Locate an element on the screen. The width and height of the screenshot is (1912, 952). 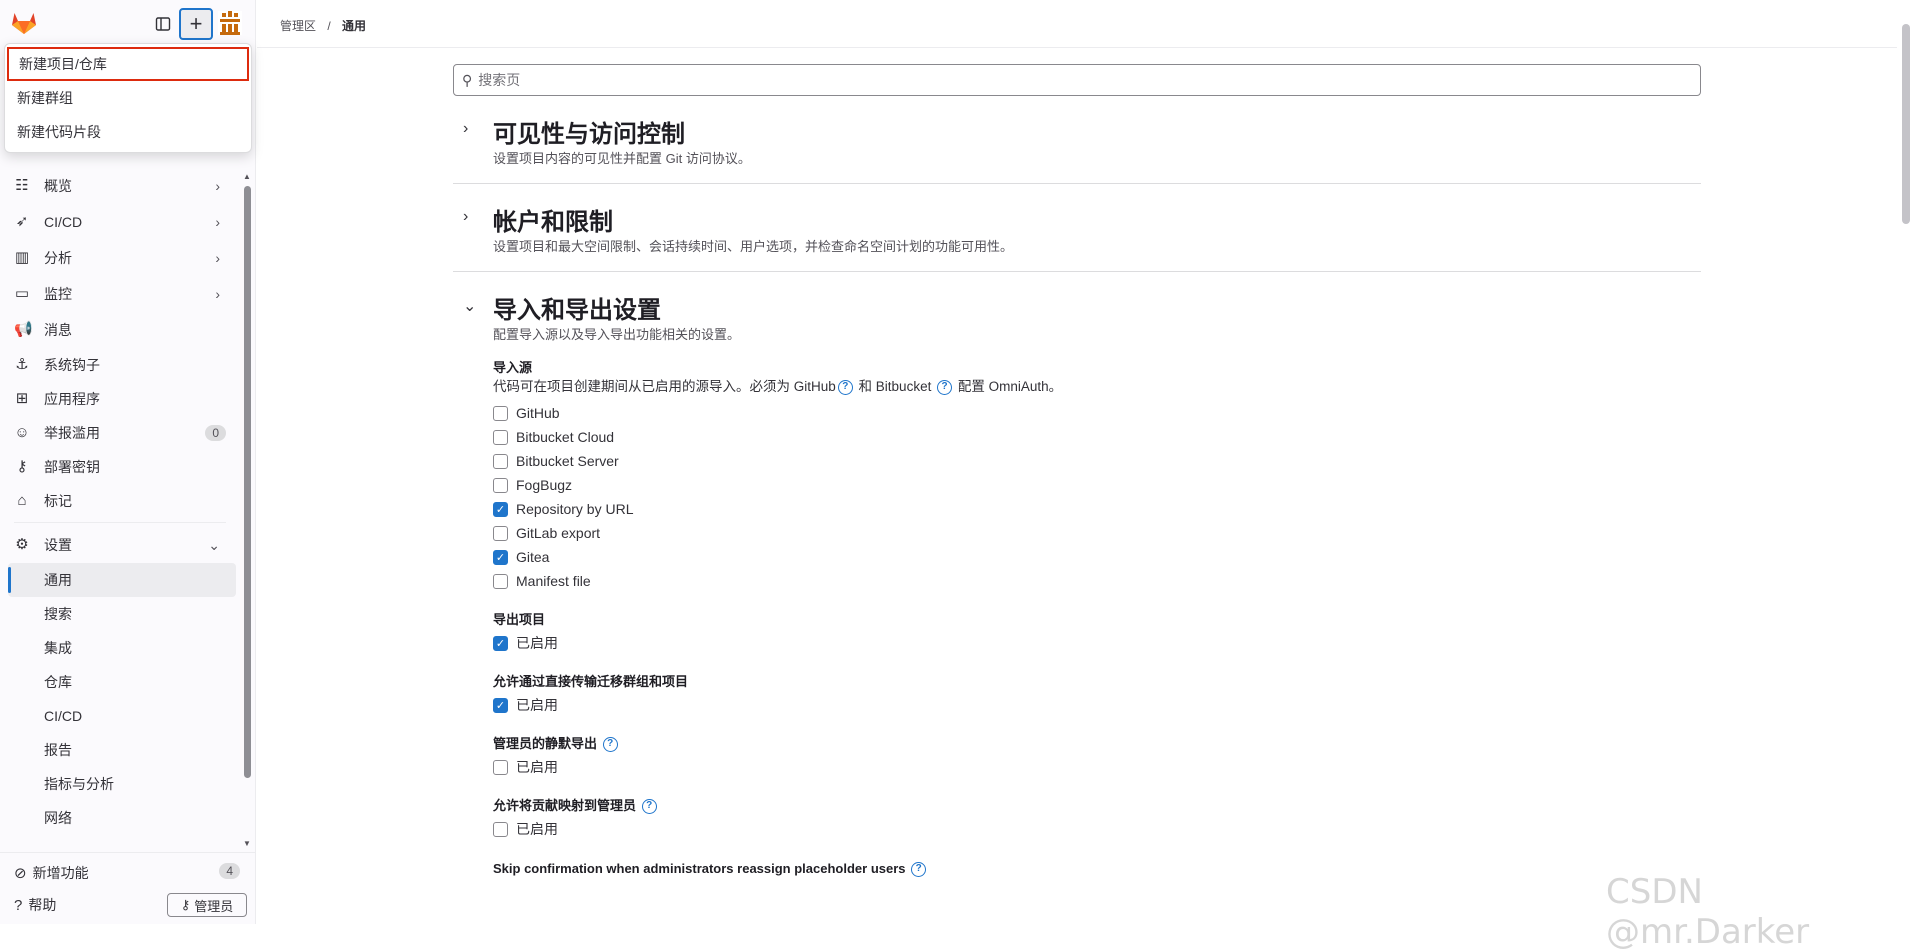
sidebar-item-applications: ⊞ 应用程序 is located at coordinates (120, 399).